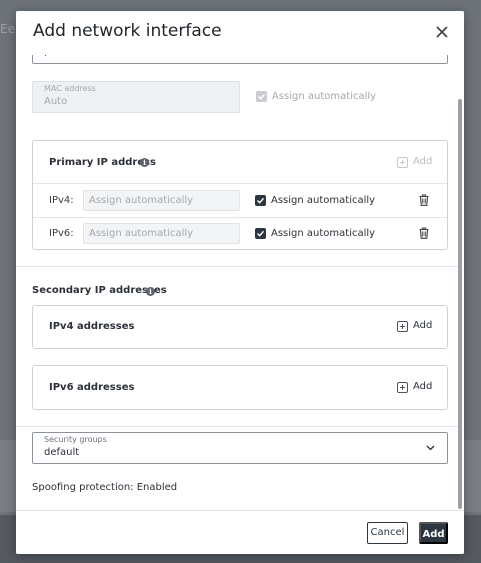 The height and width of the screenshot is (563, 481). I want to click on close-icon, so click(442, 32).